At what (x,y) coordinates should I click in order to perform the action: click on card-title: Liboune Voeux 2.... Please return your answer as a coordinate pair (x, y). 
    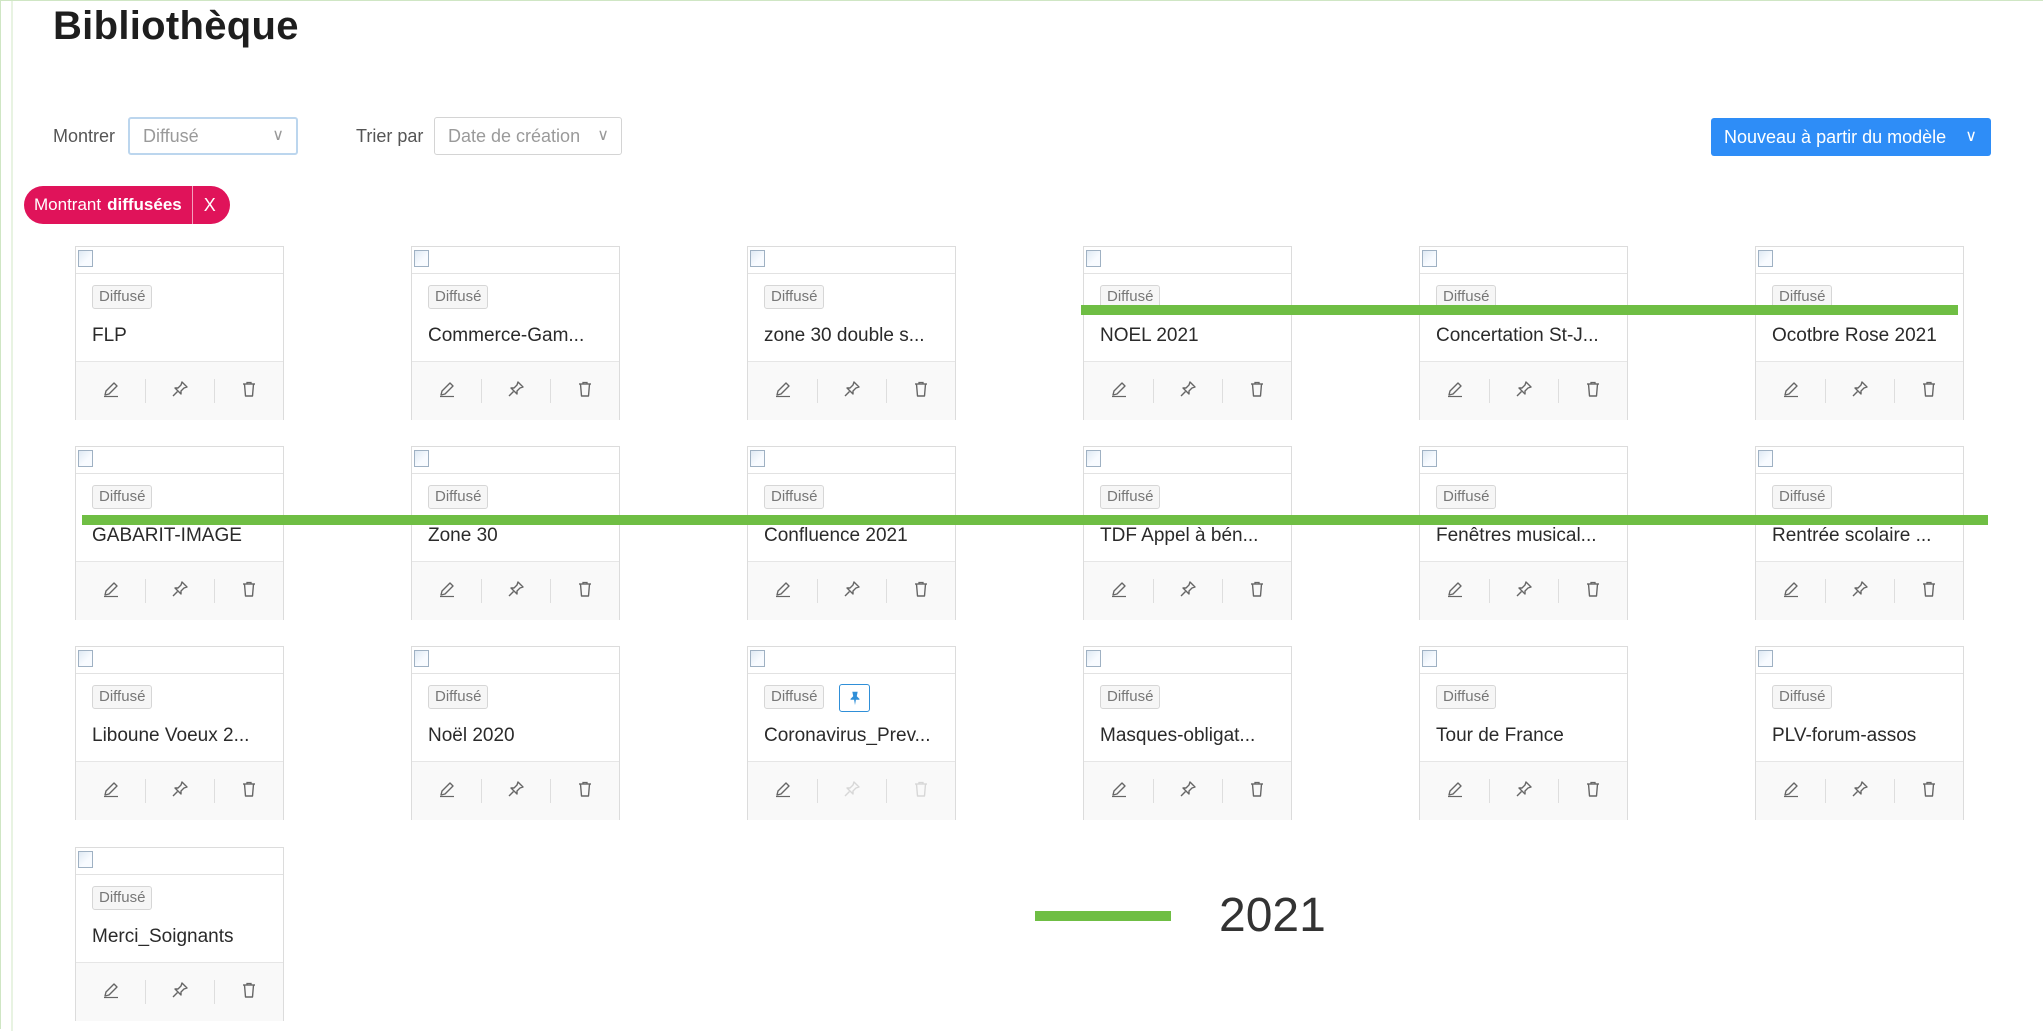
    Looking at the image, I should click on (185, 736).